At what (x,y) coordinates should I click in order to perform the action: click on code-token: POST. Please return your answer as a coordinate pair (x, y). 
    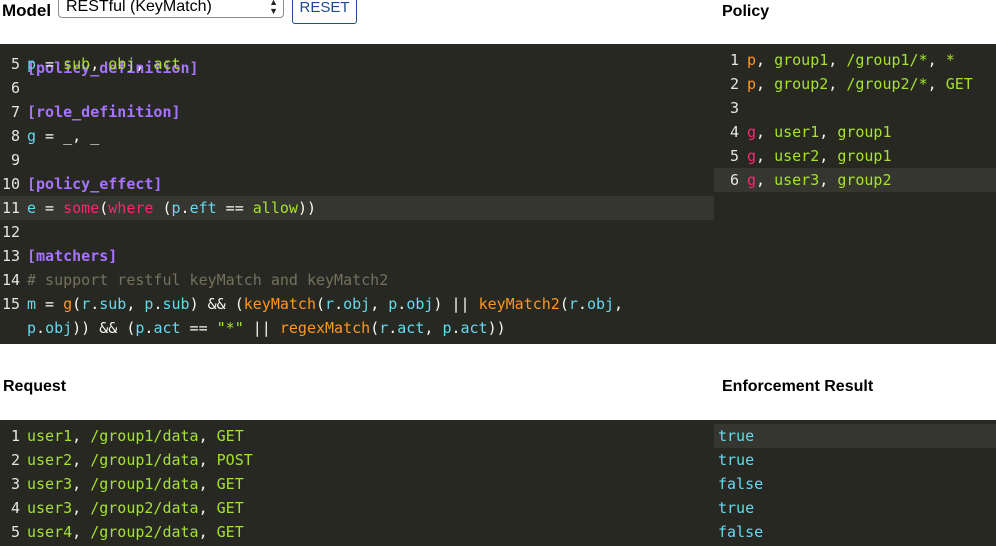
    Looking at the image, I should click on (234, 460).